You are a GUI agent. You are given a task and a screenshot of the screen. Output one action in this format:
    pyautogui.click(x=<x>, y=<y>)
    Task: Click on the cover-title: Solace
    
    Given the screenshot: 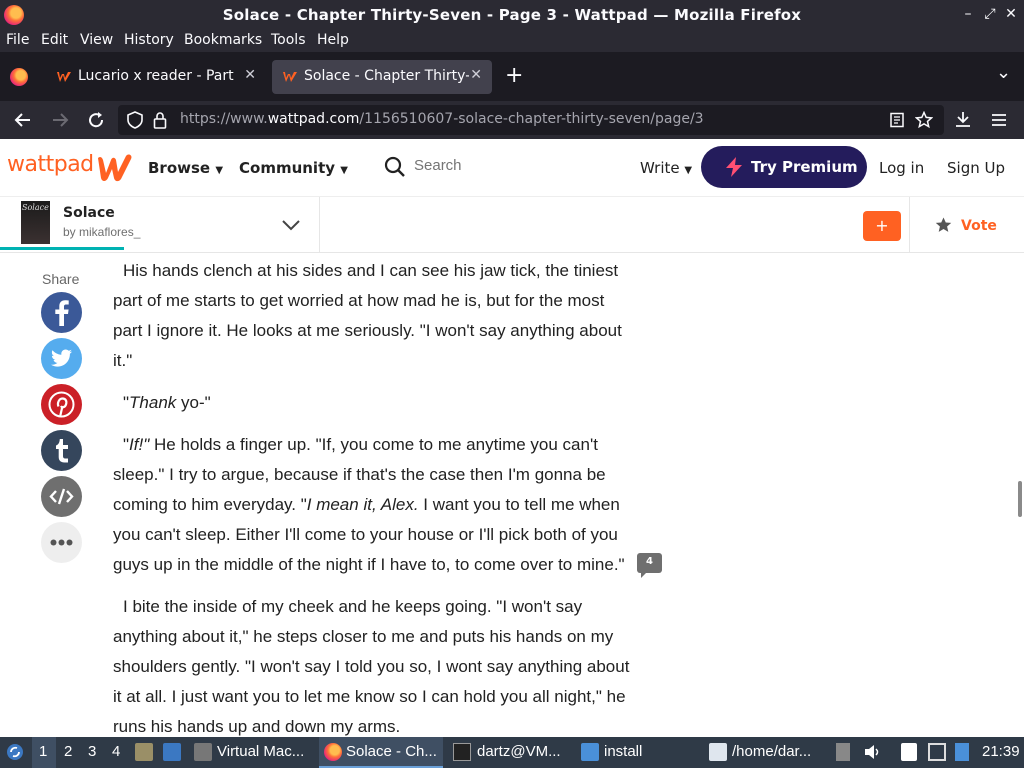 What is the action you would take?
    pyautogui.click(x=35, y=207)
    